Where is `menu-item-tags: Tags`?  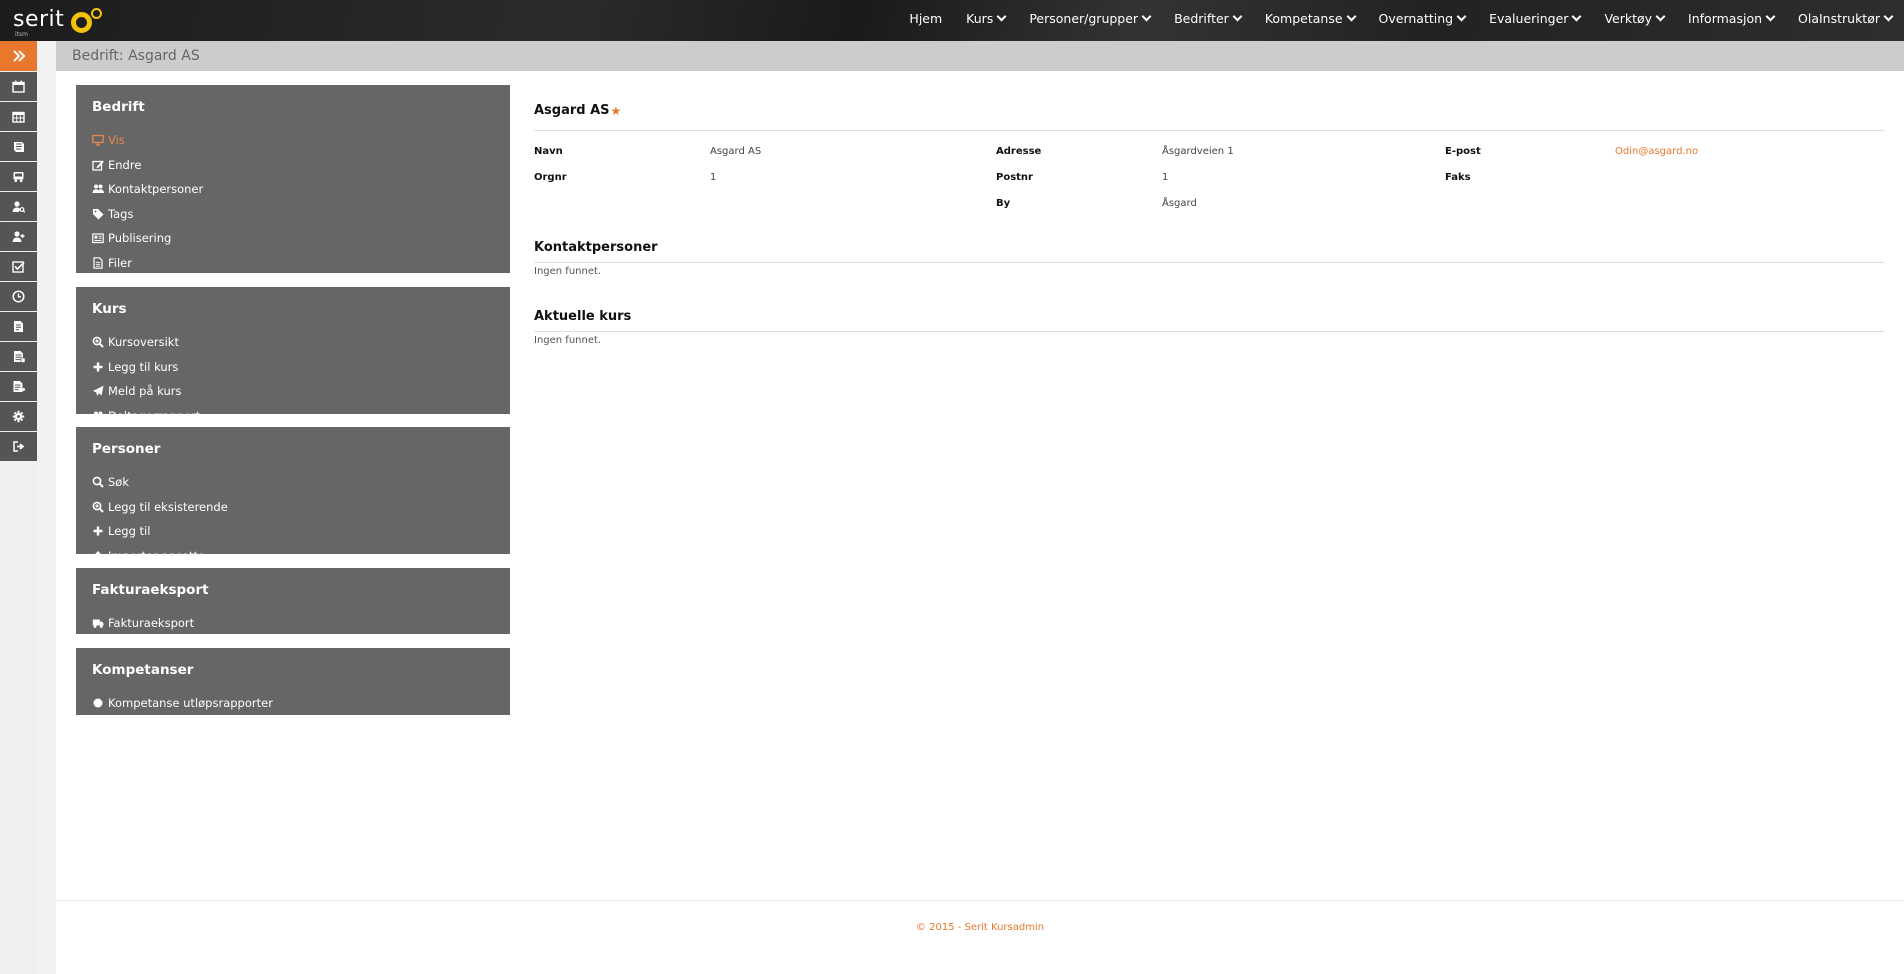 menu-item-tags: Tags is located at coordinates (301, 219).